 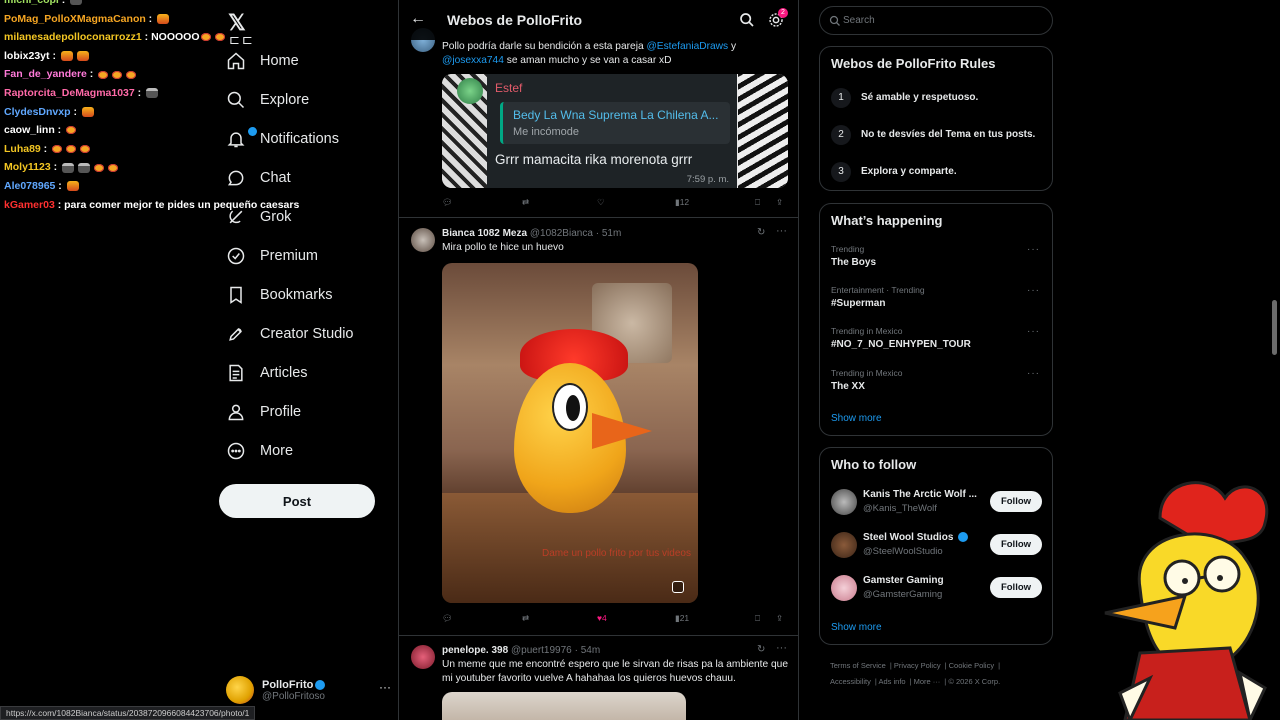 I want to click on divider, so click(x=598, y=217).